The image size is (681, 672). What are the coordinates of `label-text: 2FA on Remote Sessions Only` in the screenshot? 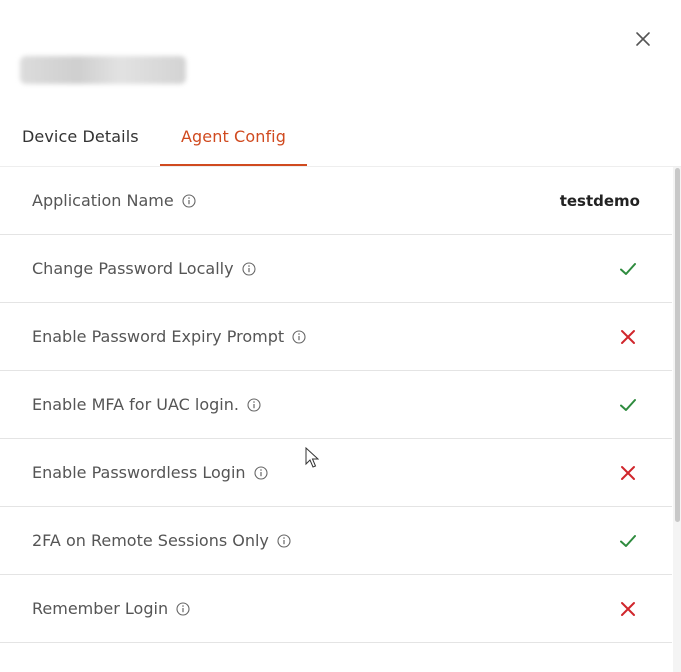 It's located at (150, 540).